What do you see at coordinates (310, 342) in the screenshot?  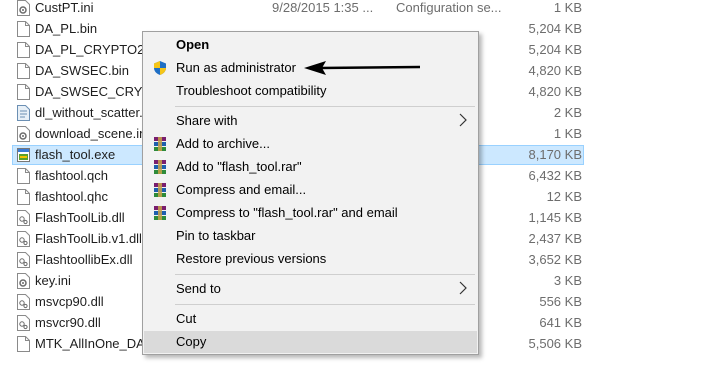 I see `menu-item-copy: Copy` at bounding box center [310, 342].